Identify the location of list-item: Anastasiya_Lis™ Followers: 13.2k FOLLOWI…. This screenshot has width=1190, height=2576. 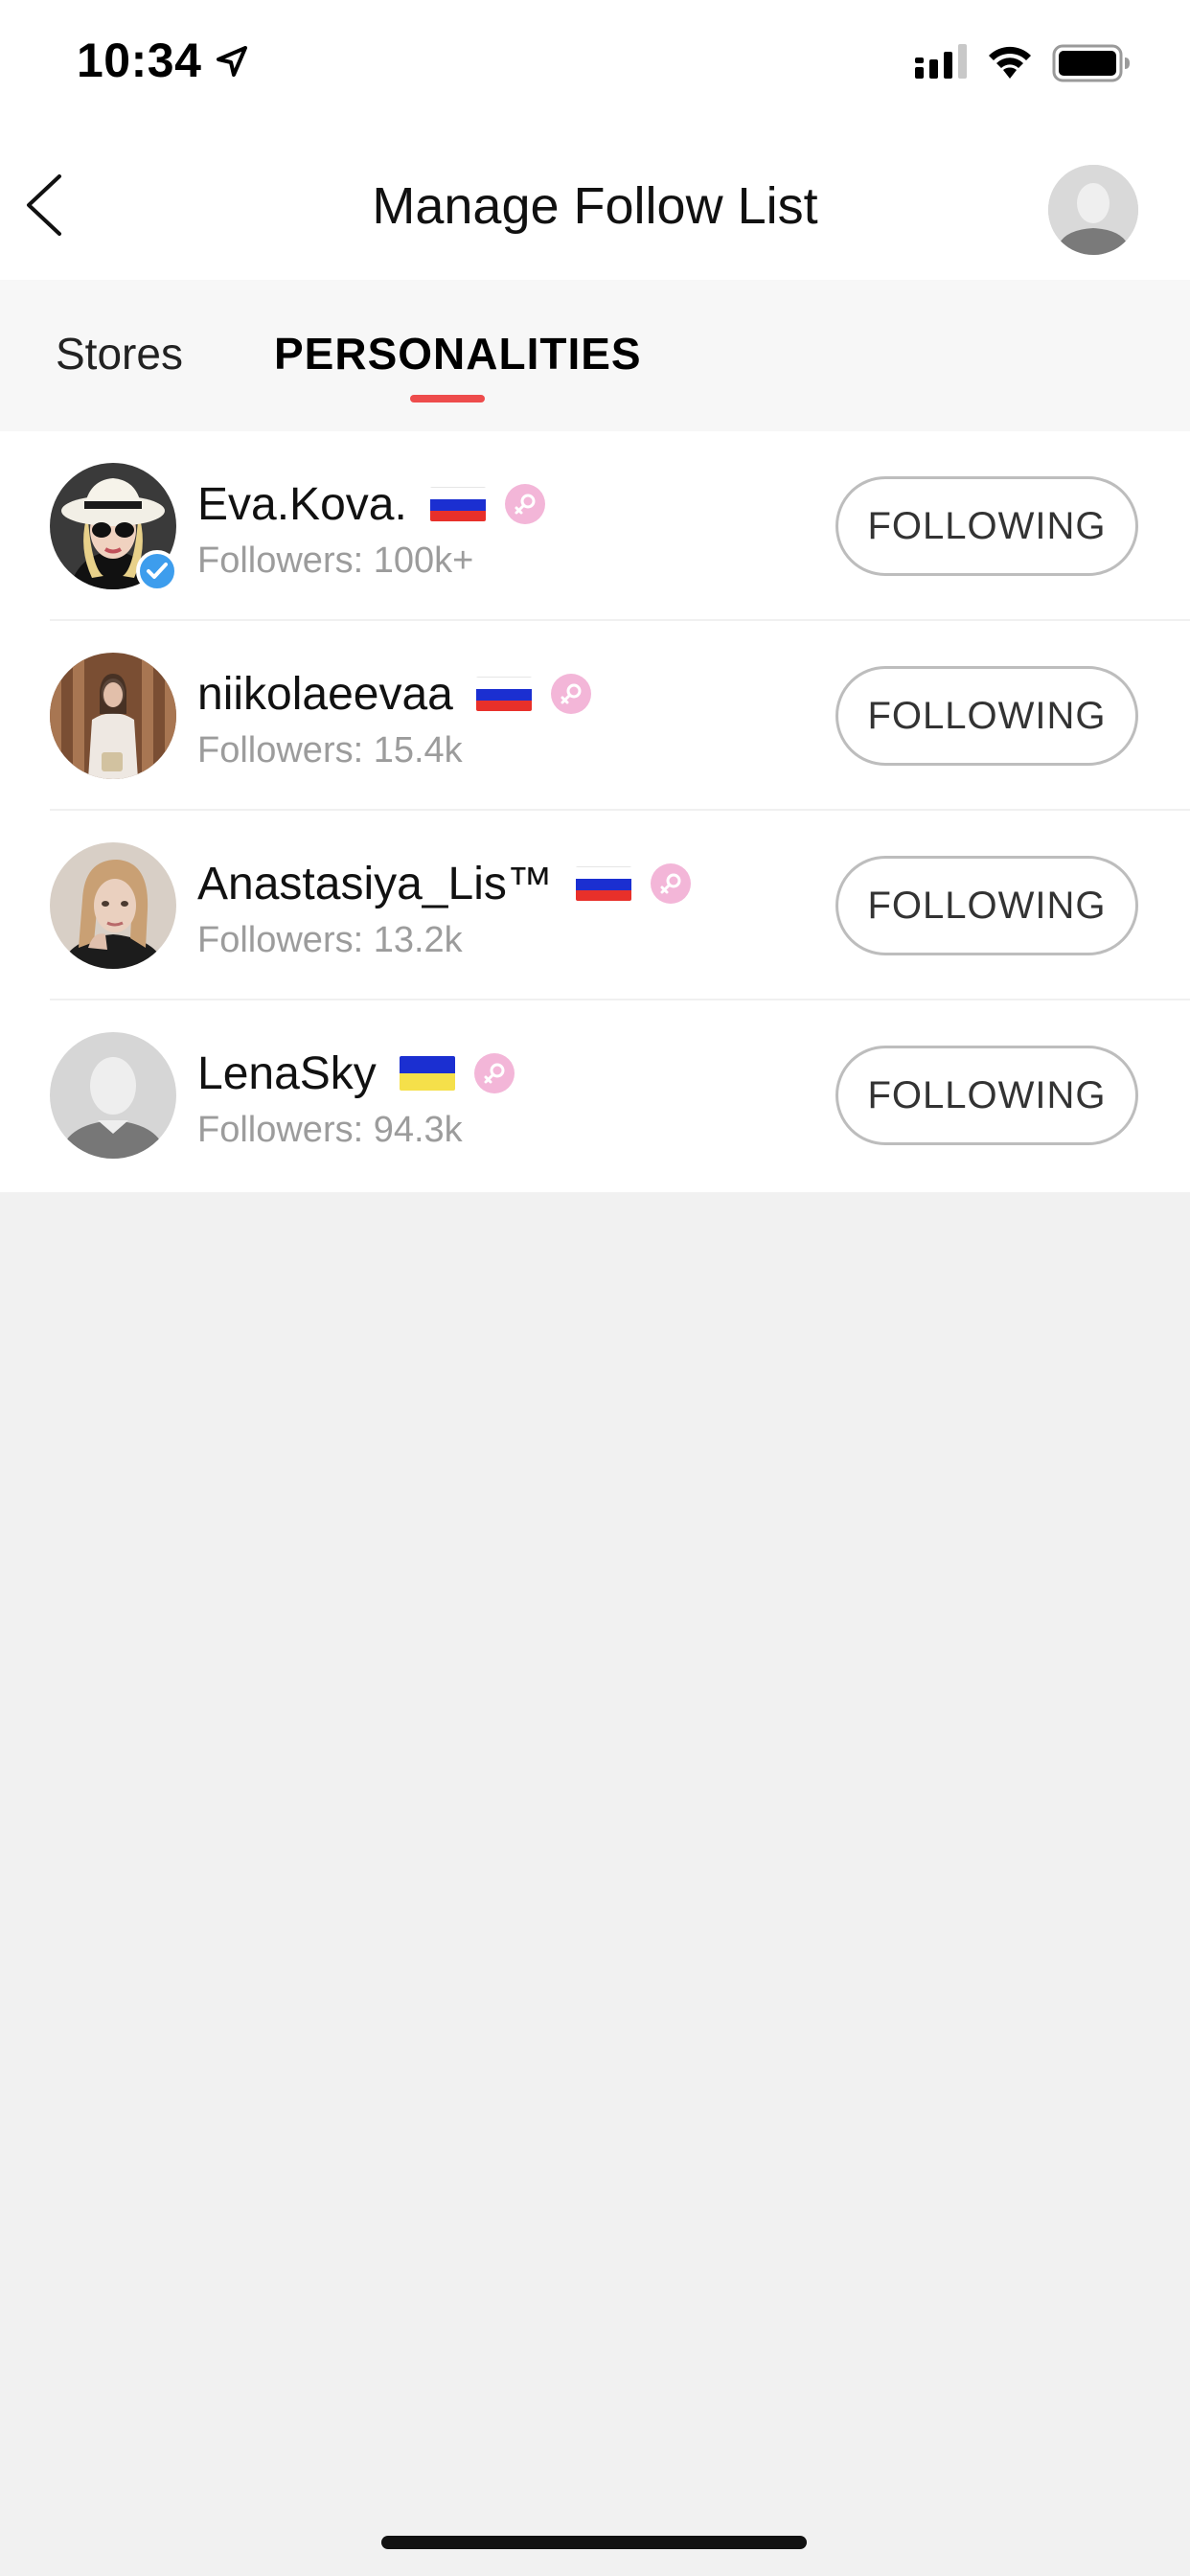
(595, 905).